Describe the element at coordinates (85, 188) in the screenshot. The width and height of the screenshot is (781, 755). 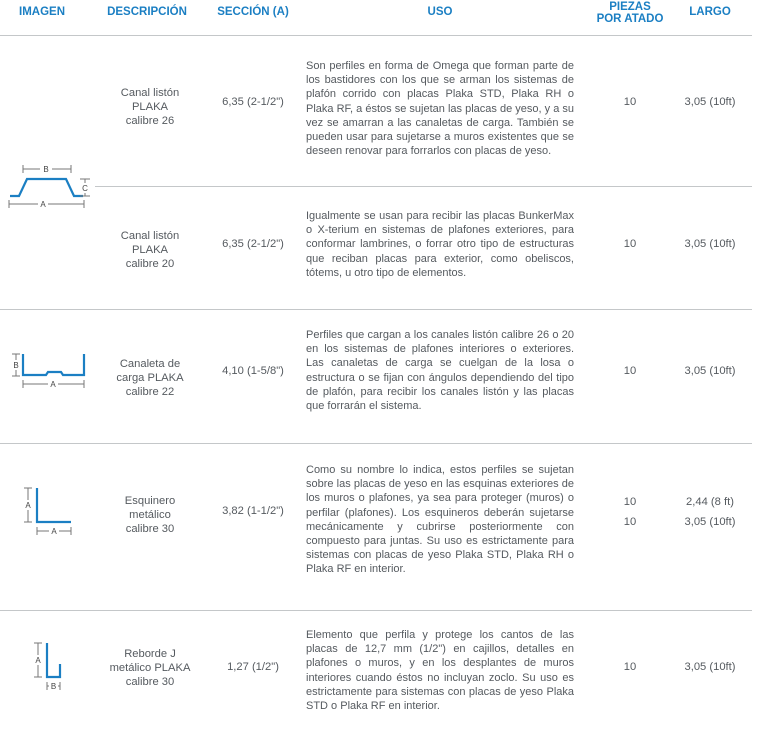
I see `omega-label-c: C` at that location.